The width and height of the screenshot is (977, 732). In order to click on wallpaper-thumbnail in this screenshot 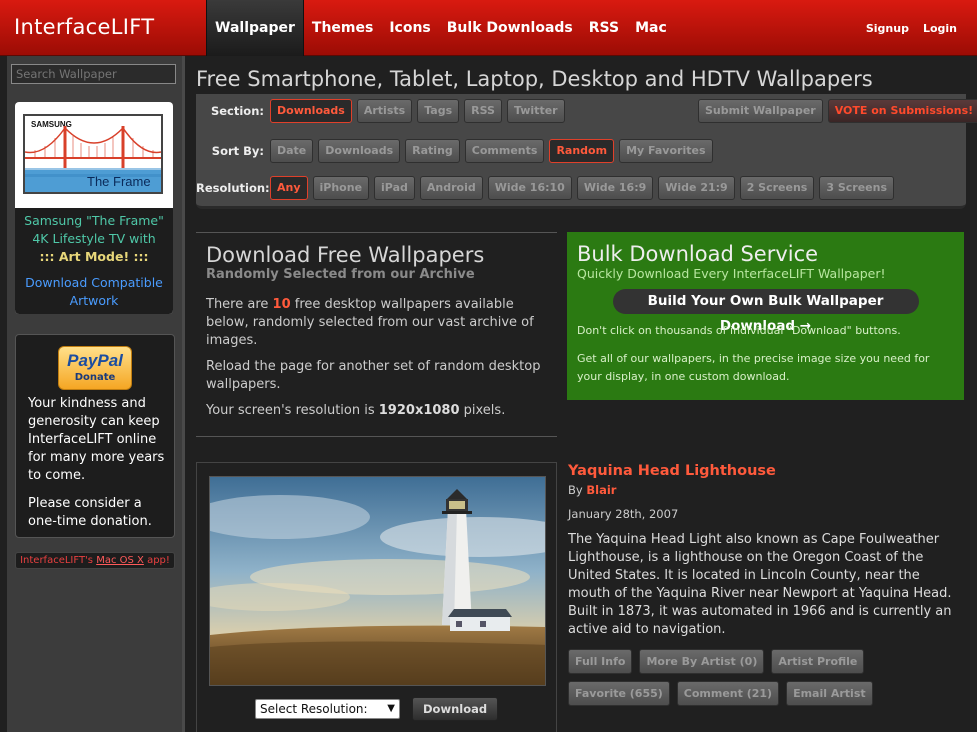, I will do `click(377, 581)`.